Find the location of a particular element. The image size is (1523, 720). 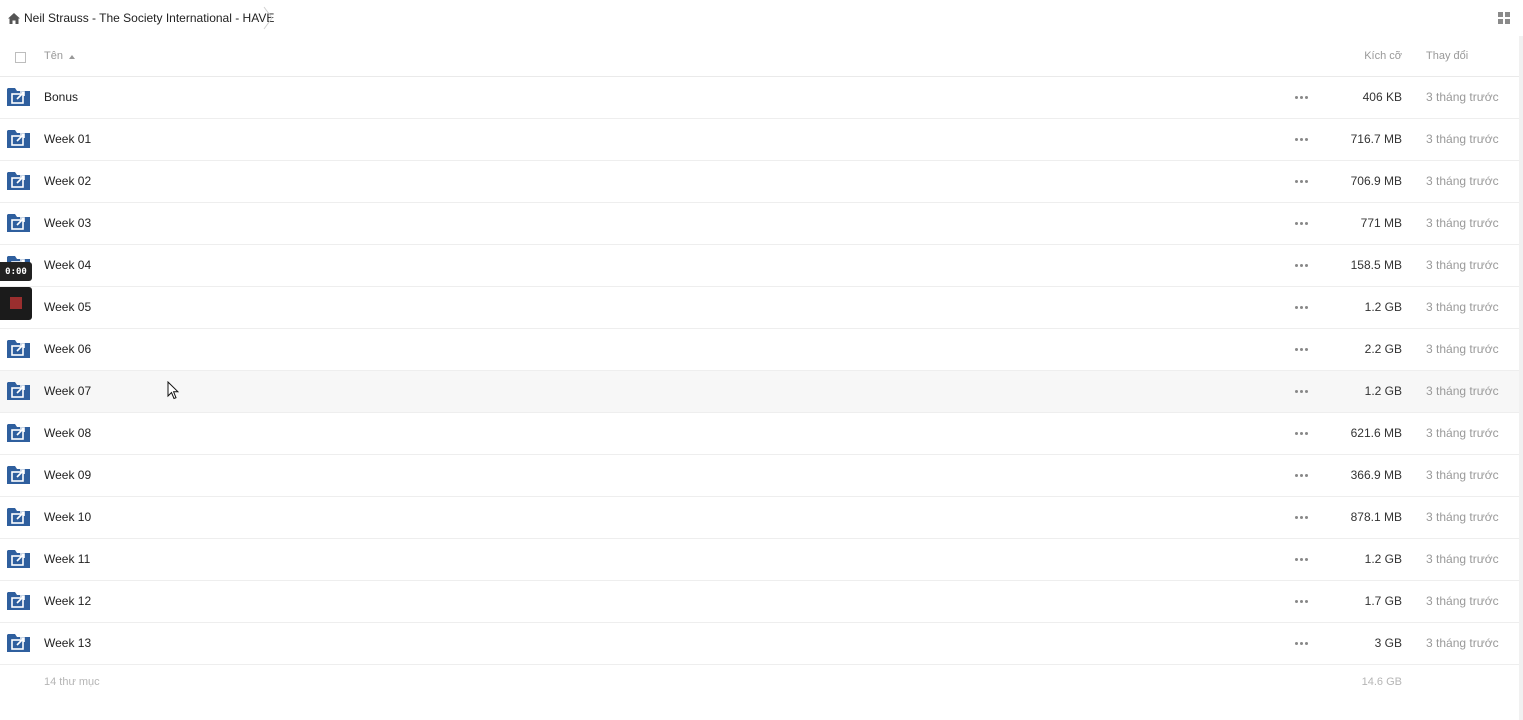

folder-name: Bonus is located at coordinates (61, 97).